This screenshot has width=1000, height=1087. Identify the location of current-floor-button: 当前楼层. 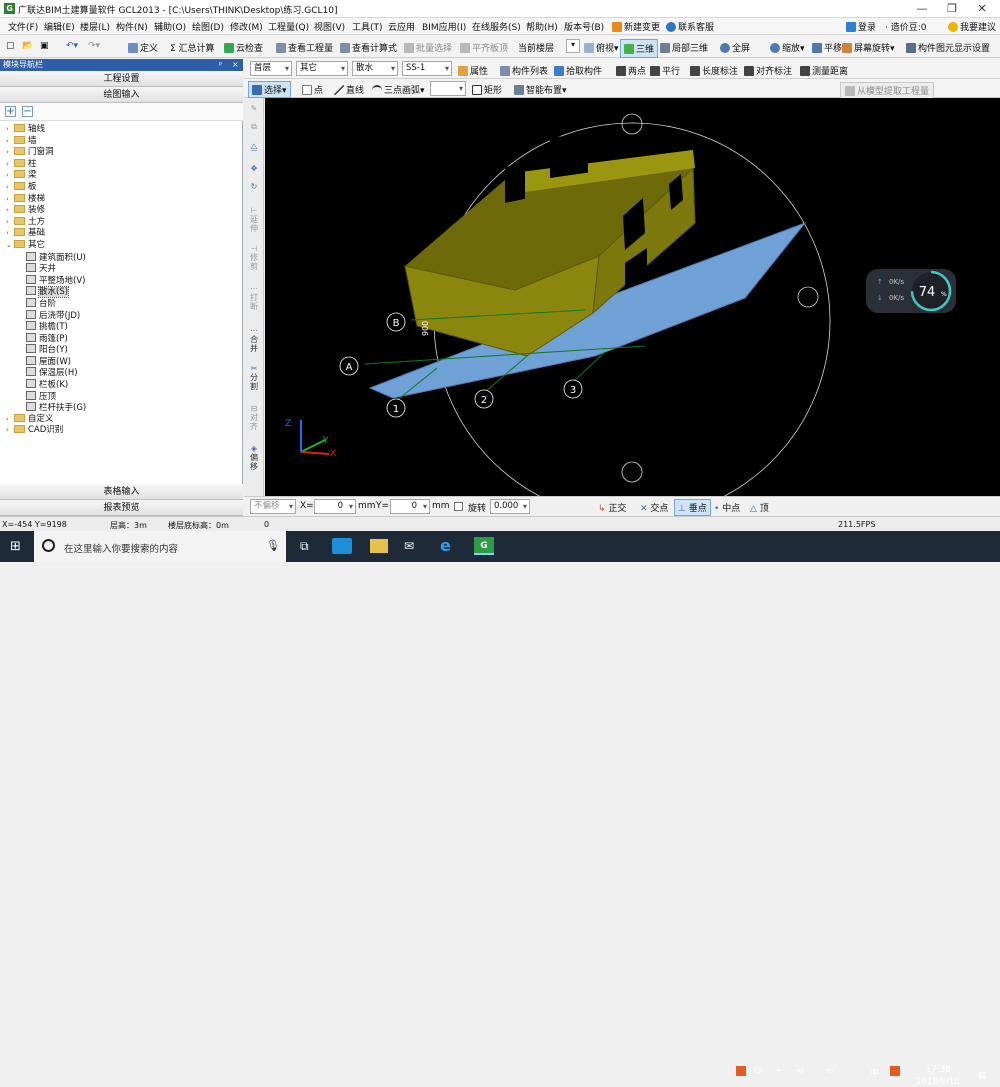
(536, 47).